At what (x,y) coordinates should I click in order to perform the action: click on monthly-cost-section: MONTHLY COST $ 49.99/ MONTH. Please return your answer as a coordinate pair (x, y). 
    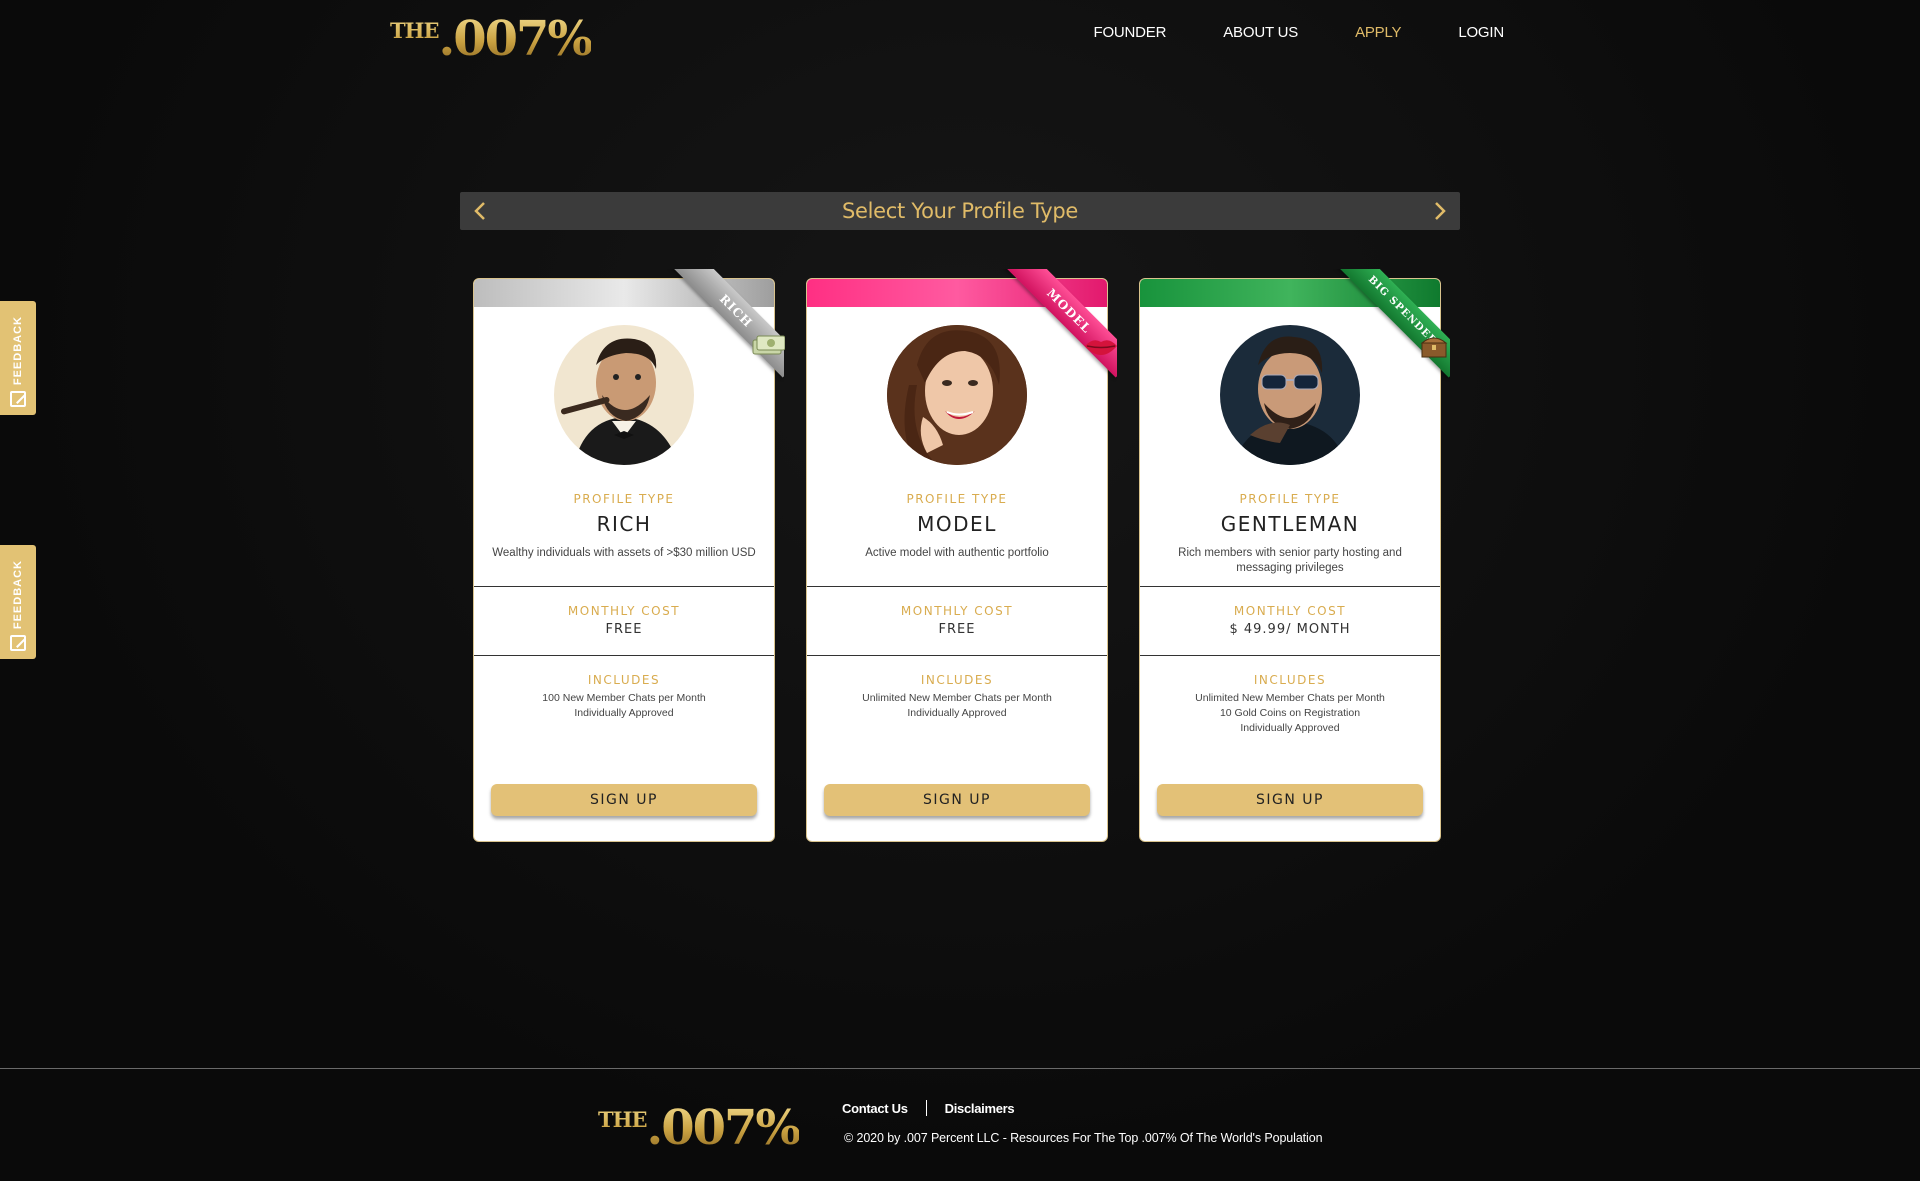
    Looking at the image, I should click on (1290, 621).